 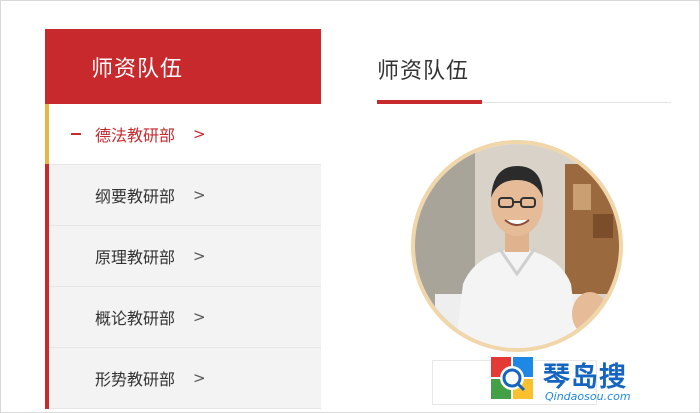 What do you see at coordinates (135, 318) in the screenshot?
I see `sidebar-item-label: 概论教研部` at bounding box center [135, 318].